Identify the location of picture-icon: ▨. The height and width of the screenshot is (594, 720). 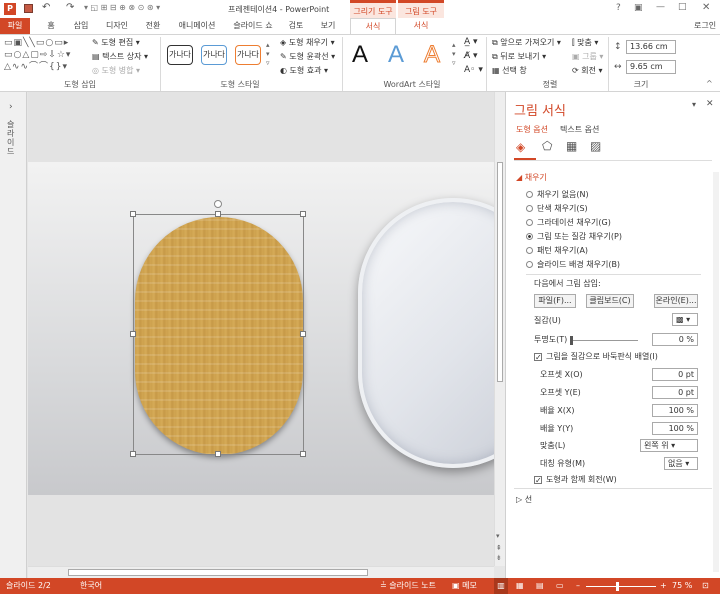
(595, 146).